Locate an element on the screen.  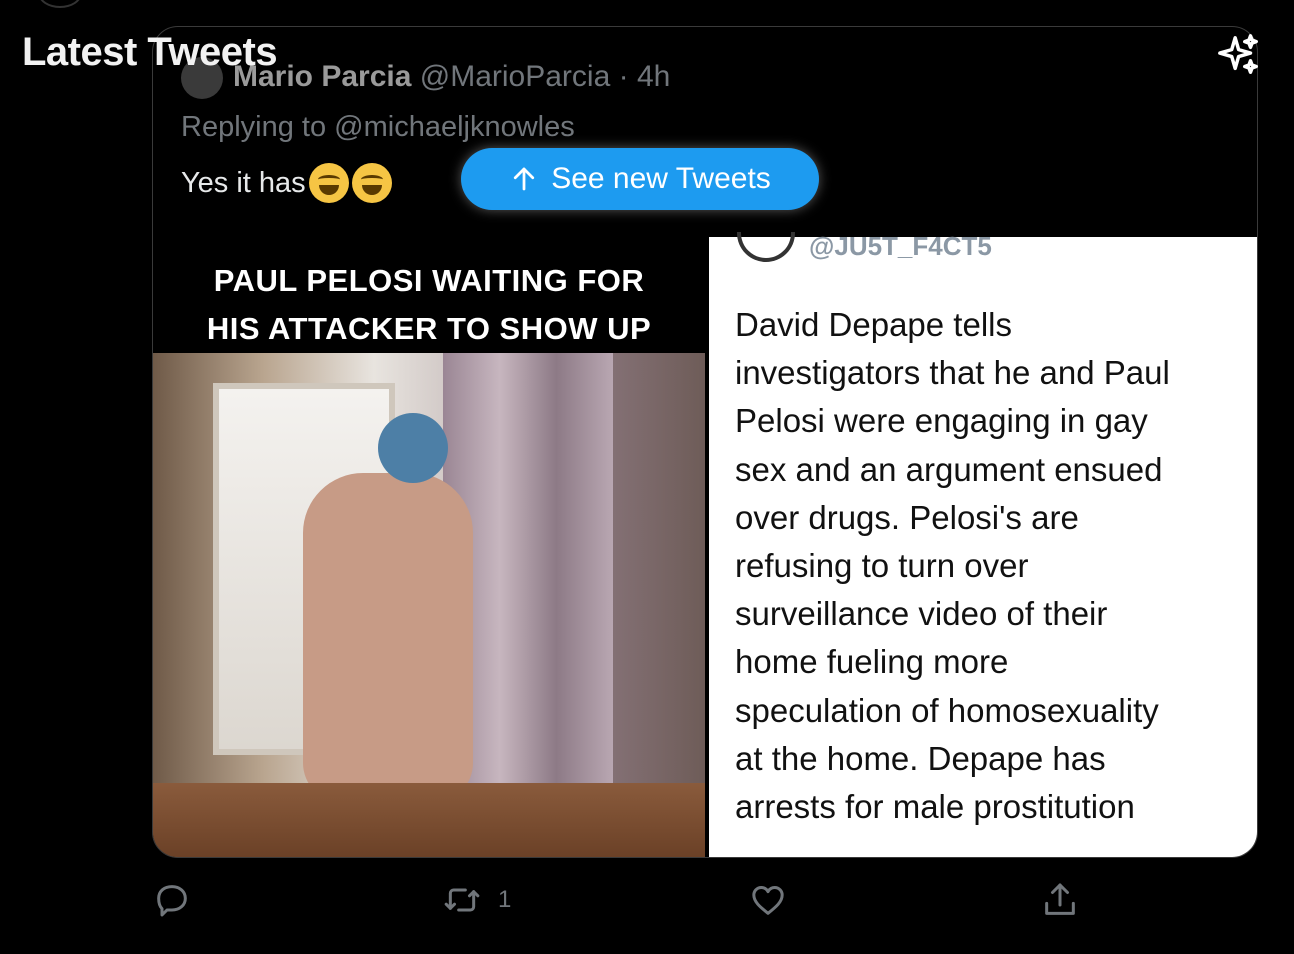
share-icon is located at coordinates (1060, 899).